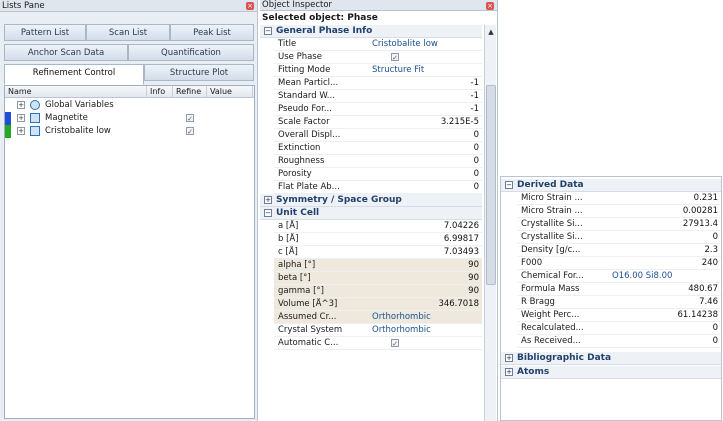  I want to click on scroll-up-icon: ▲, so click(491, 32).